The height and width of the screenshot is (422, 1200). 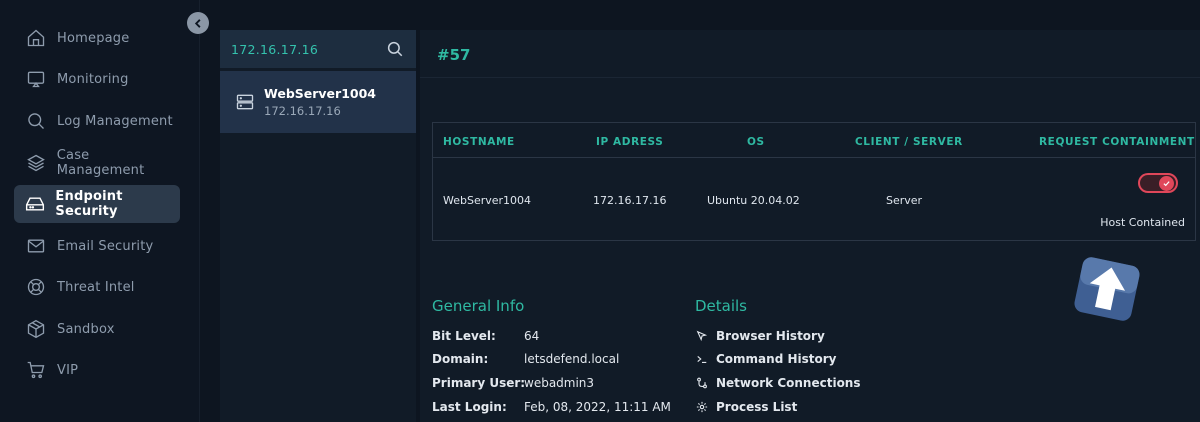 I want to click on chevron-left-icon, so click(x=197, y=23).